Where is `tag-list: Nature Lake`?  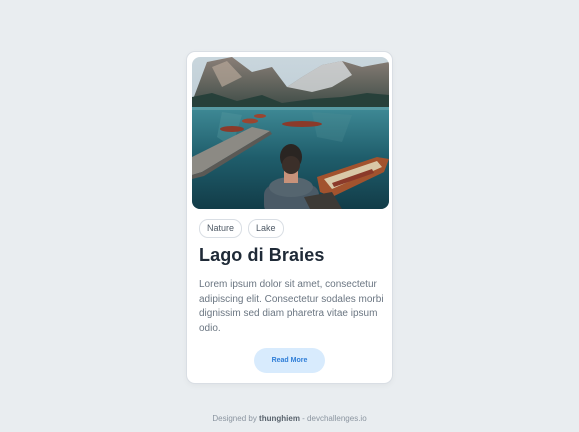 tag-list: Nature Lake is located at coordinates (241, 228).